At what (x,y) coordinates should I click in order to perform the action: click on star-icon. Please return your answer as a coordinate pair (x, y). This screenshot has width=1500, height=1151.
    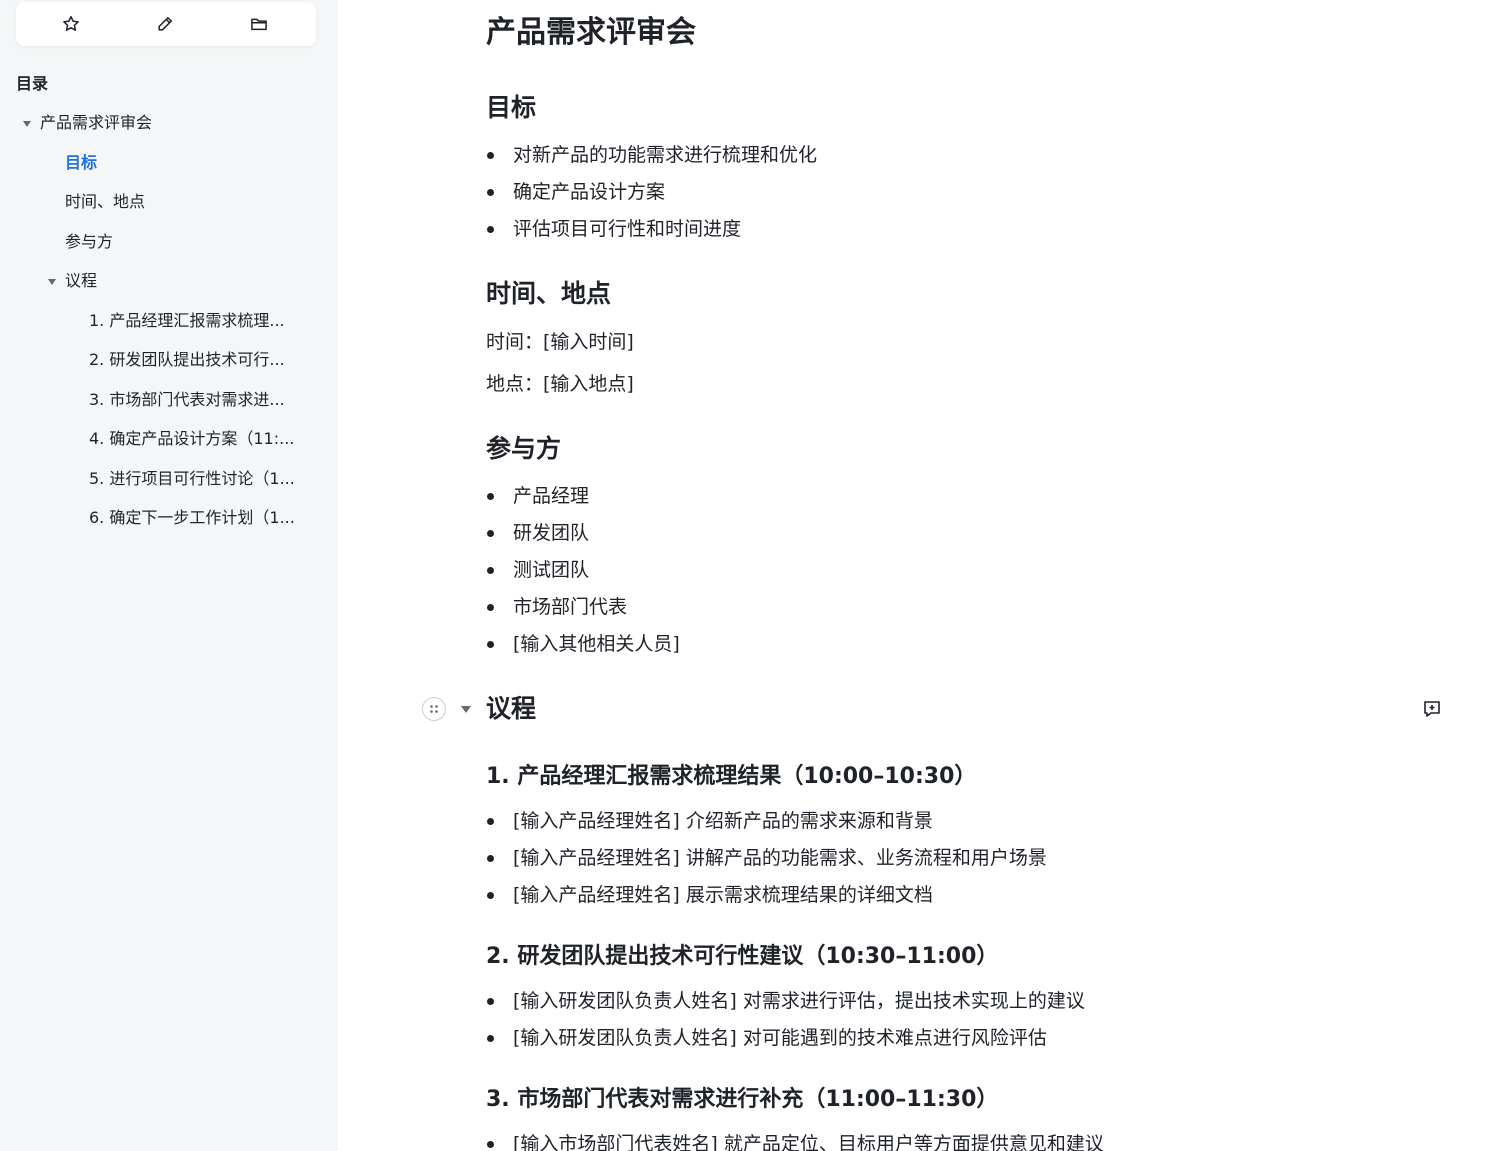
    Looking at the image, I should click on (71, 23).